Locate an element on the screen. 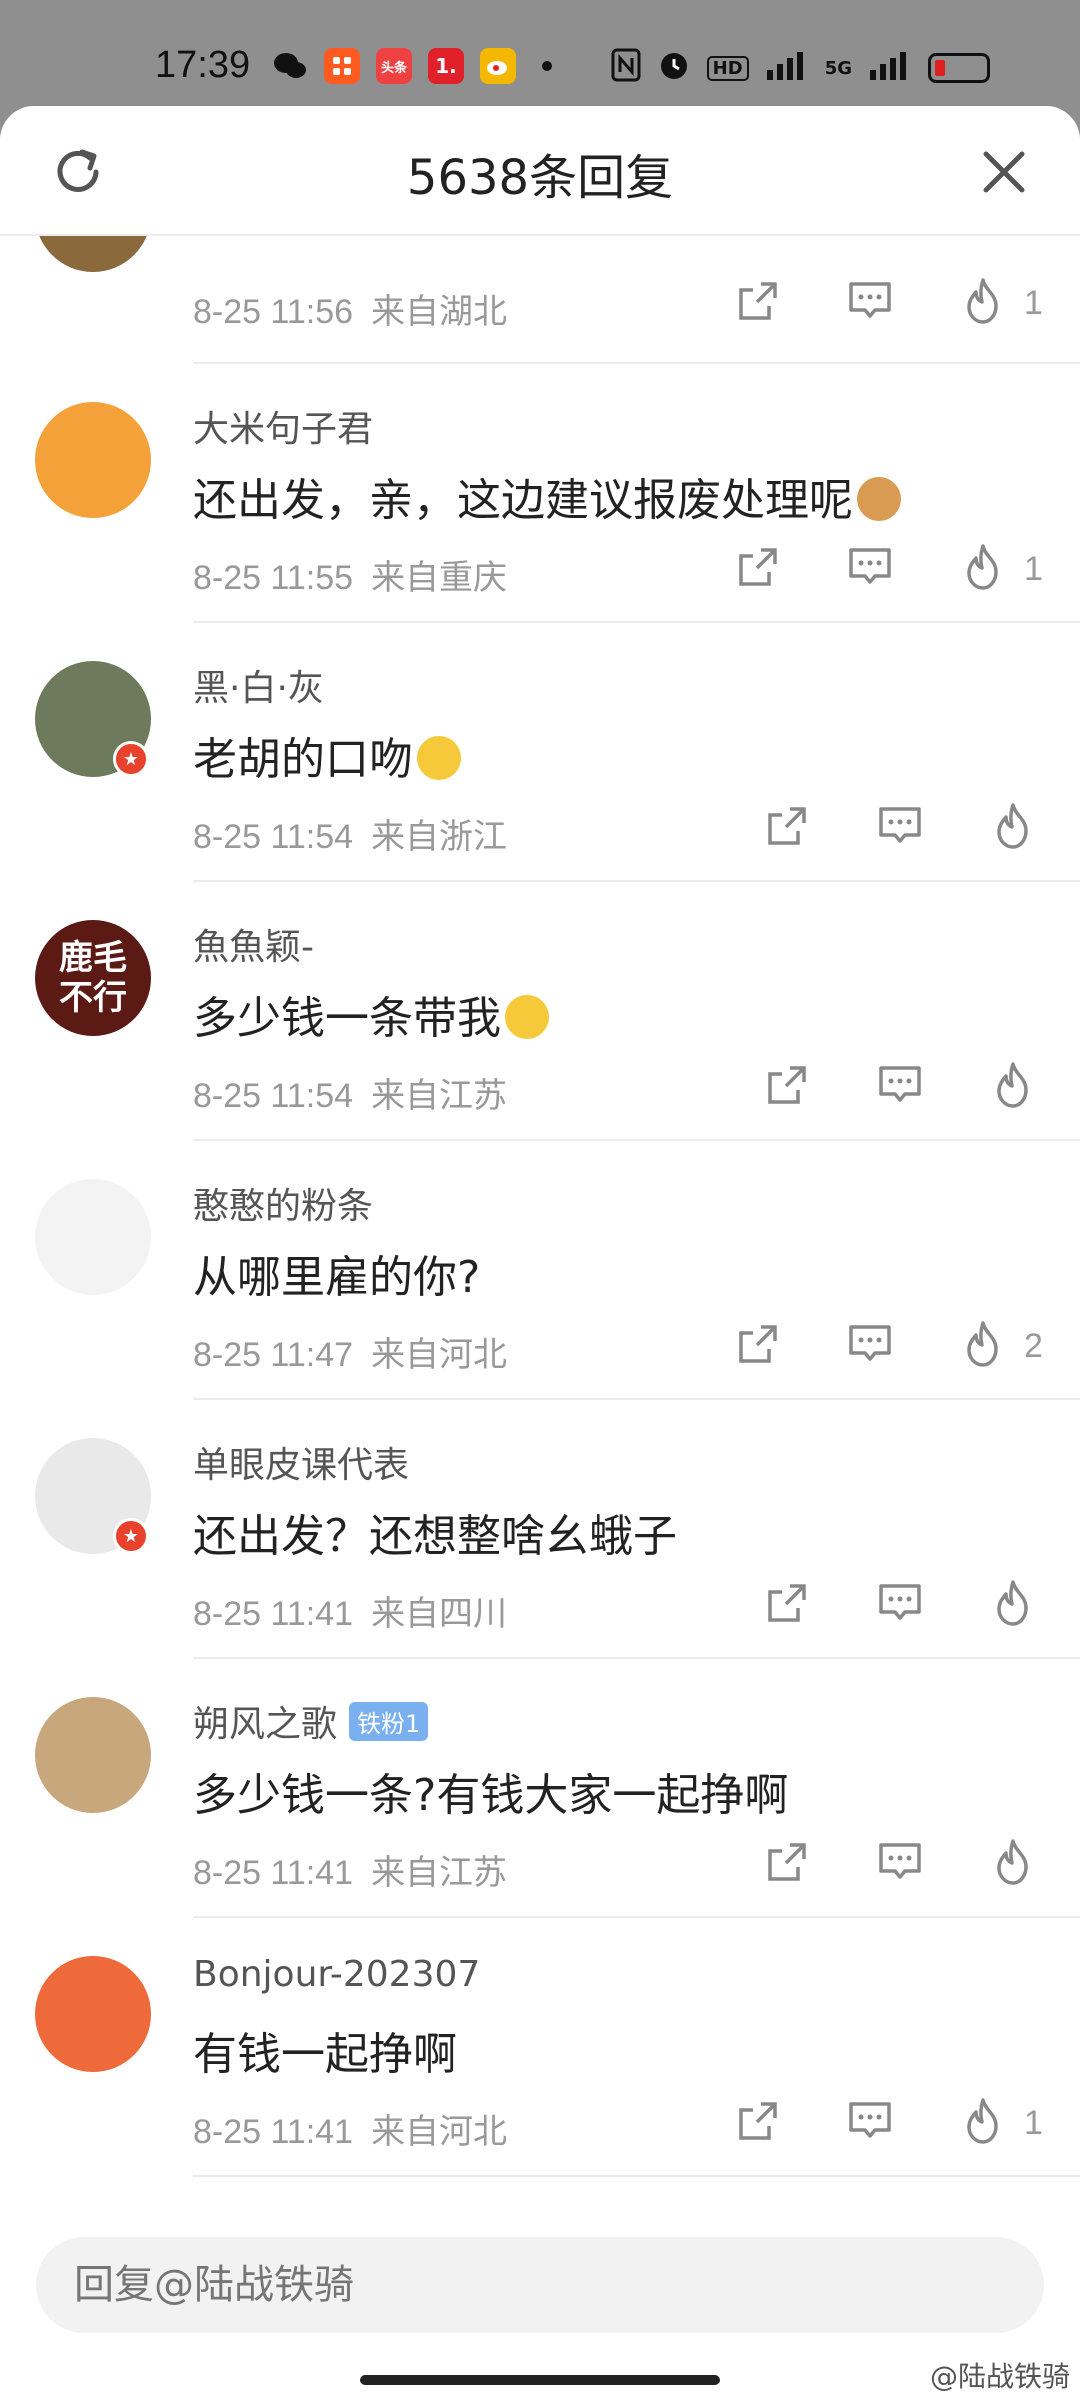  status-time: 17:39 is located at coordinates (203, 65).